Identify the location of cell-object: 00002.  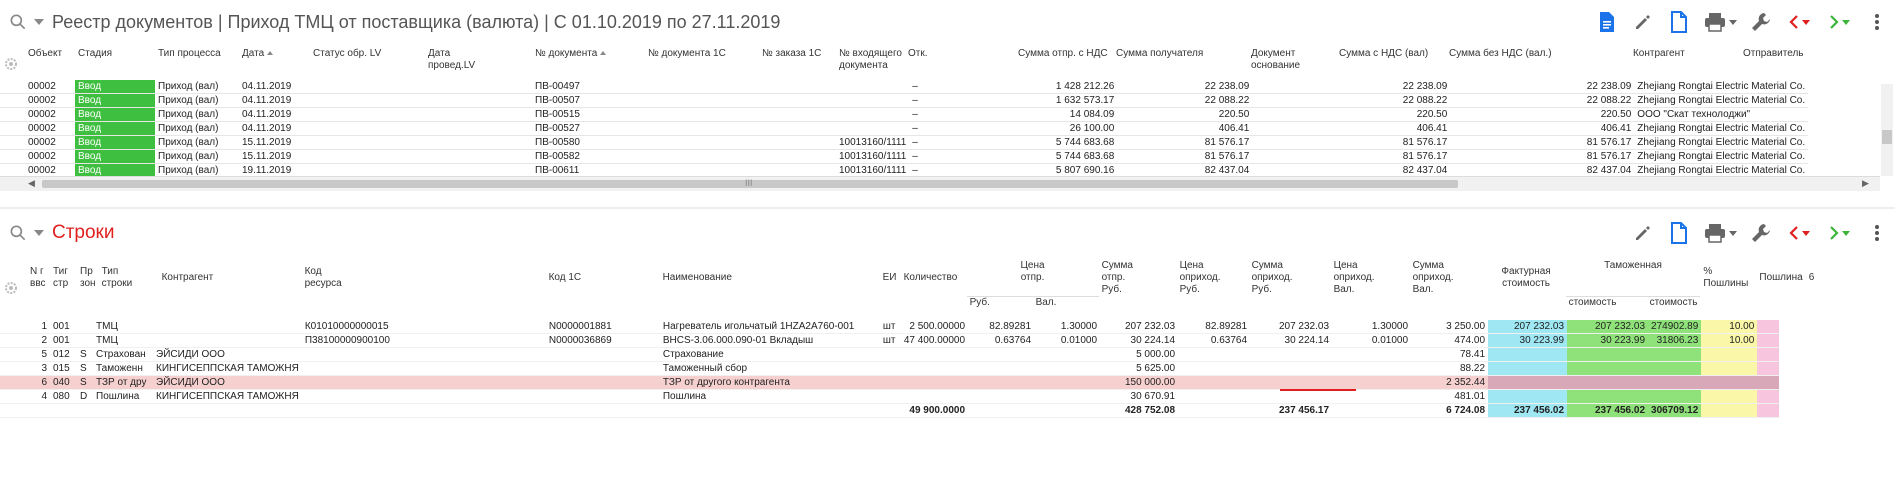
(50, 128).